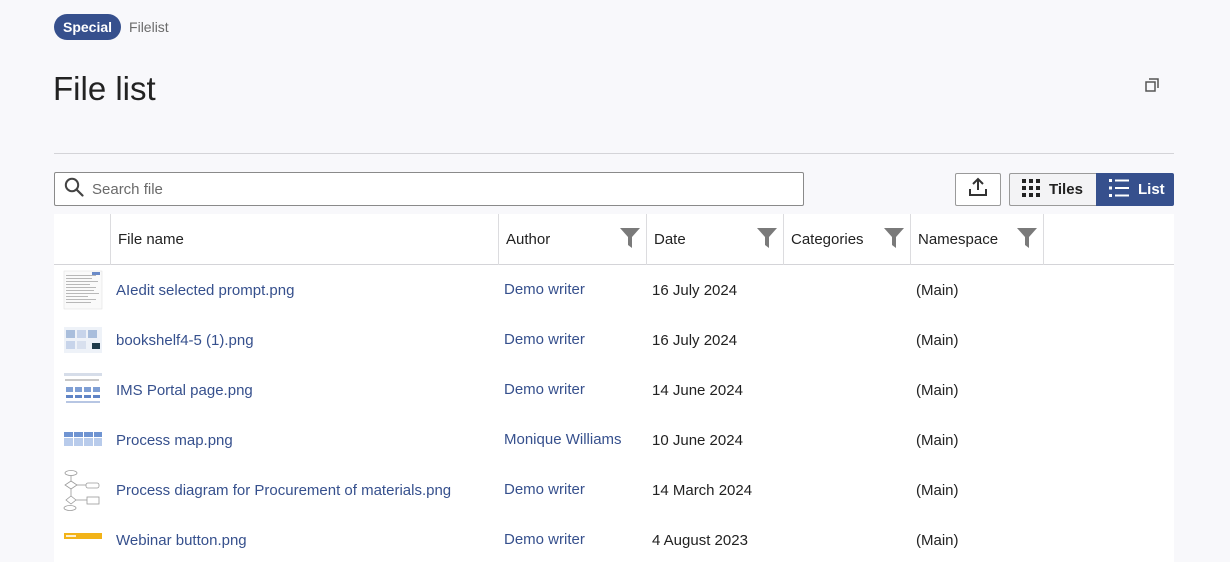 This screenshot has width=1230, height=562. I want to click on expand-icon, so click(1152, 85).